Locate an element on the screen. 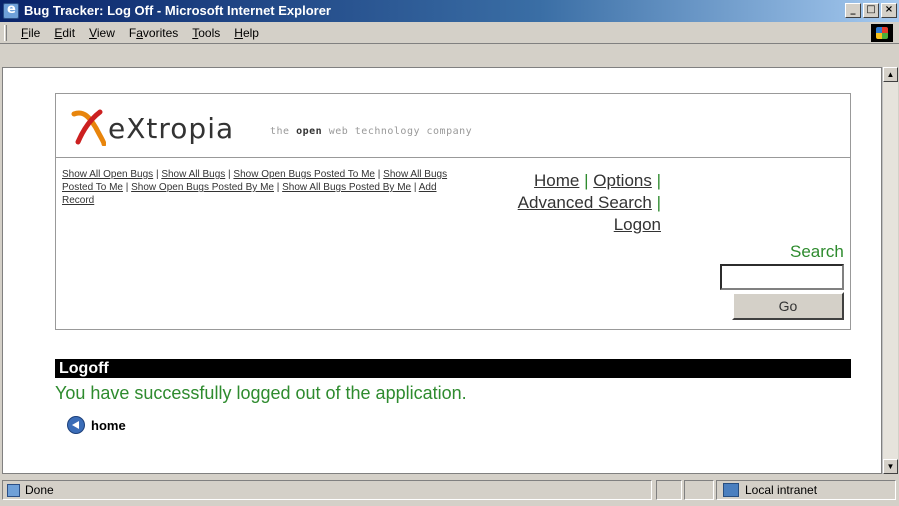 The width and height of the screenshot is (899, 506). menu-favorites: Favorites is located at coordinates (153, 33).